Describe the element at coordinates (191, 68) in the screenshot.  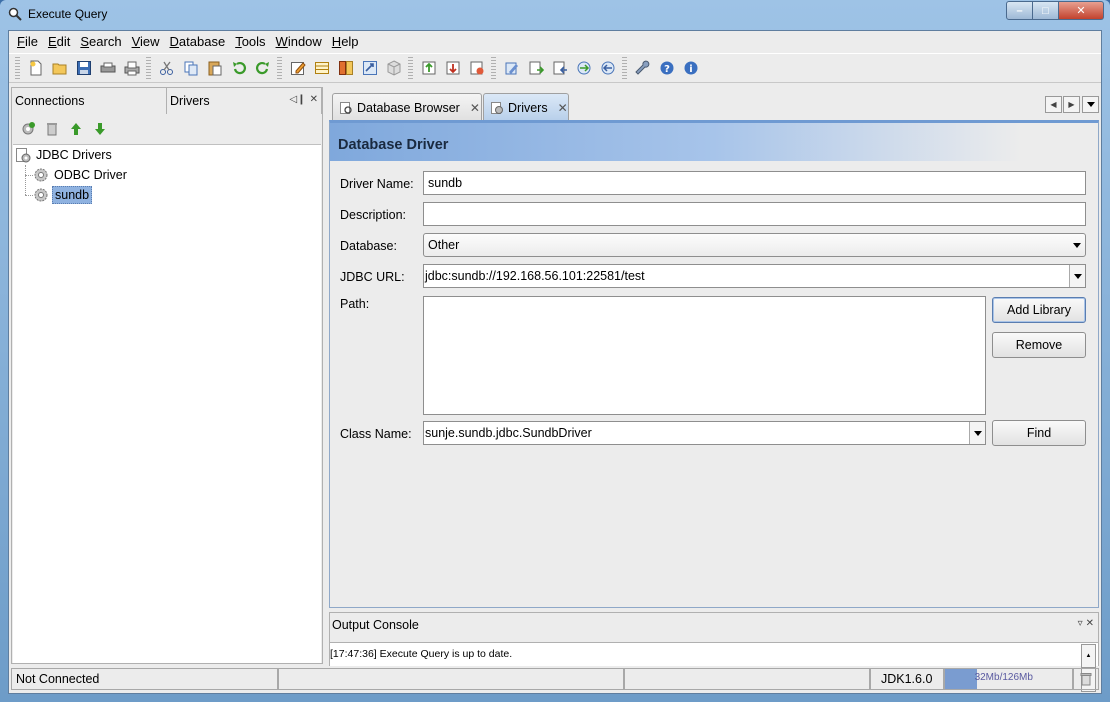
I see `copy-icon` at that location.